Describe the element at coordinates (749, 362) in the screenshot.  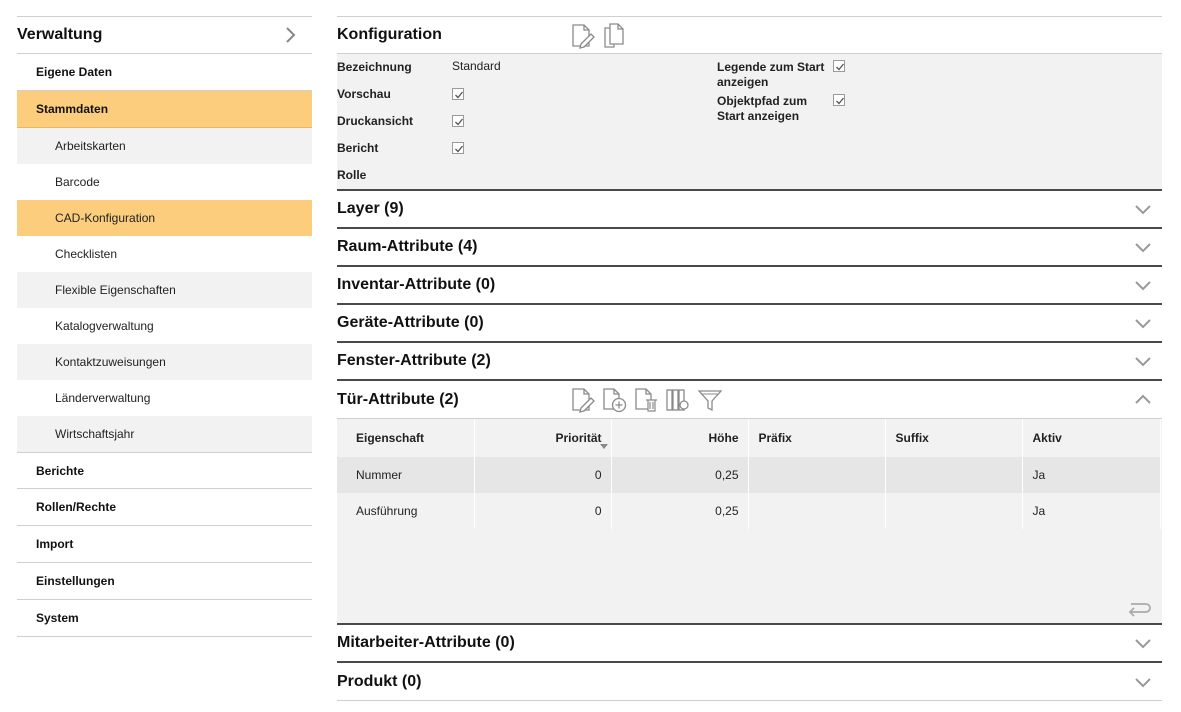
I see `panel-fenster-attribute: Fenster-Attribute (2)` at that location.